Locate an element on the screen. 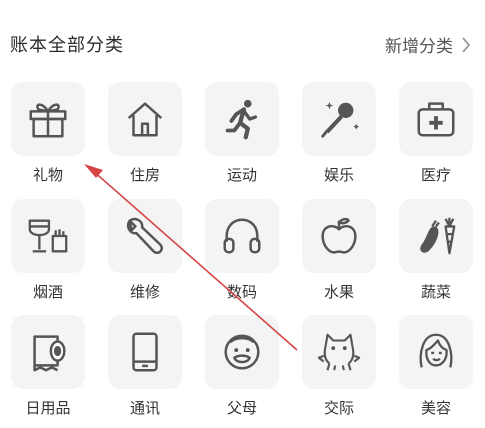 The width and height of the screenshot is (485, 428). wine-cigarette-icon is located at coordinates (48, 236).